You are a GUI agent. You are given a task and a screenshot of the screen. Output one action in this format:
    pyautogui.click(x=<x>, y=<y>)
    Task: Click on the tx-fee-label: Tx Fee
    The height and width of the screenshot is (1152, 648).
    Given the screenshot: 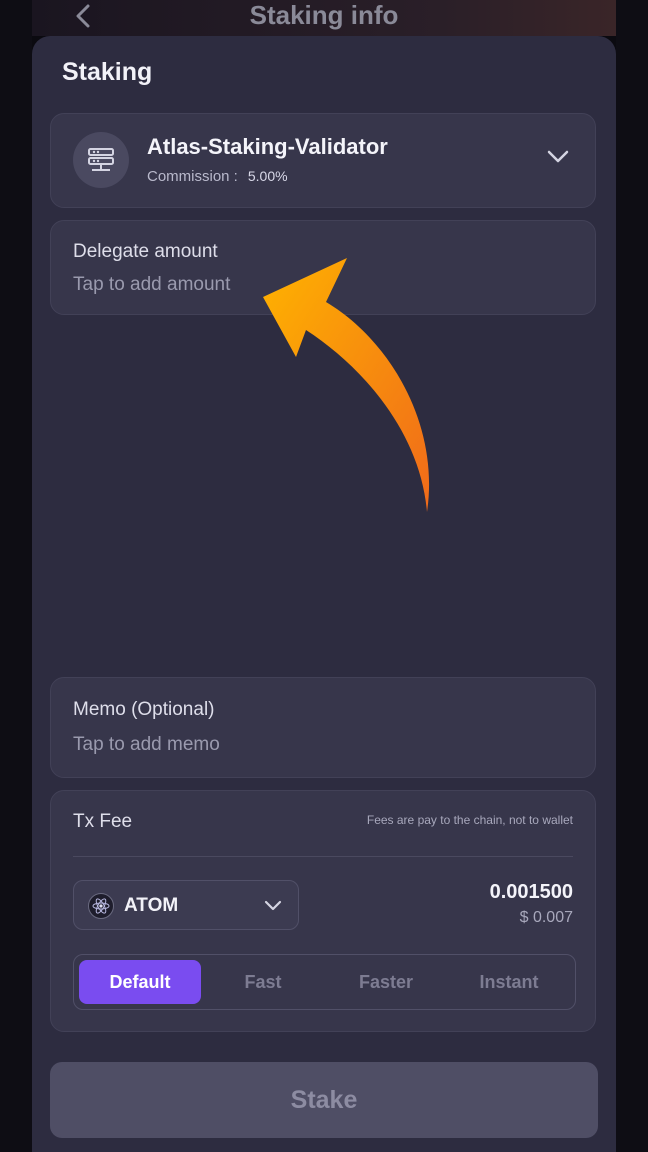 What is the action you would take?
    pyautogui.click(x=103, y=821)
    